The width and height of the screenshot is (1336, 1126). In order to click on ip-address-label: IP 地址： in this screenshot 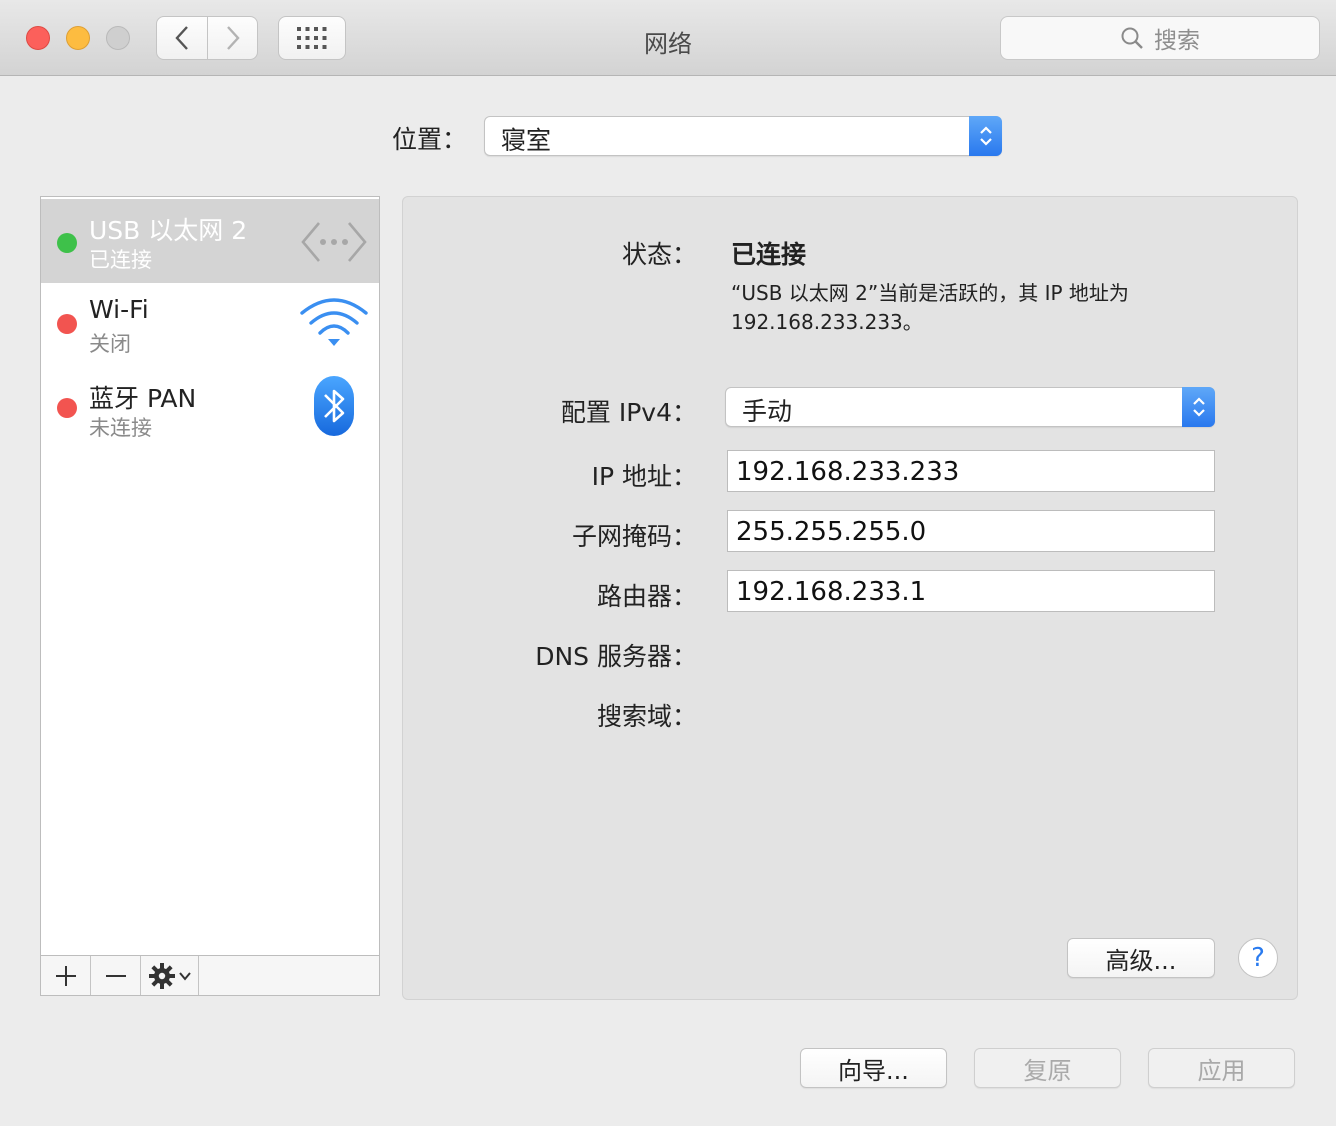, I will do `click(644, 476)`.